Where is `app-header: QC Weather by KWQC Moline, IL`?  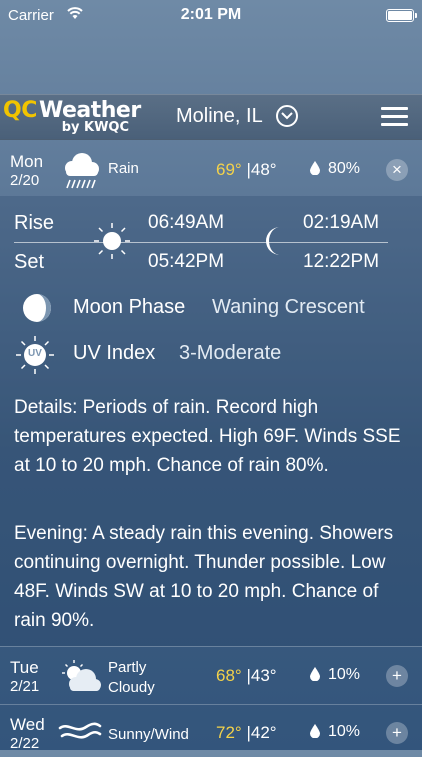 app-header: QC Weather by KWQC Moline, IL is located at coordinates (211, 117).